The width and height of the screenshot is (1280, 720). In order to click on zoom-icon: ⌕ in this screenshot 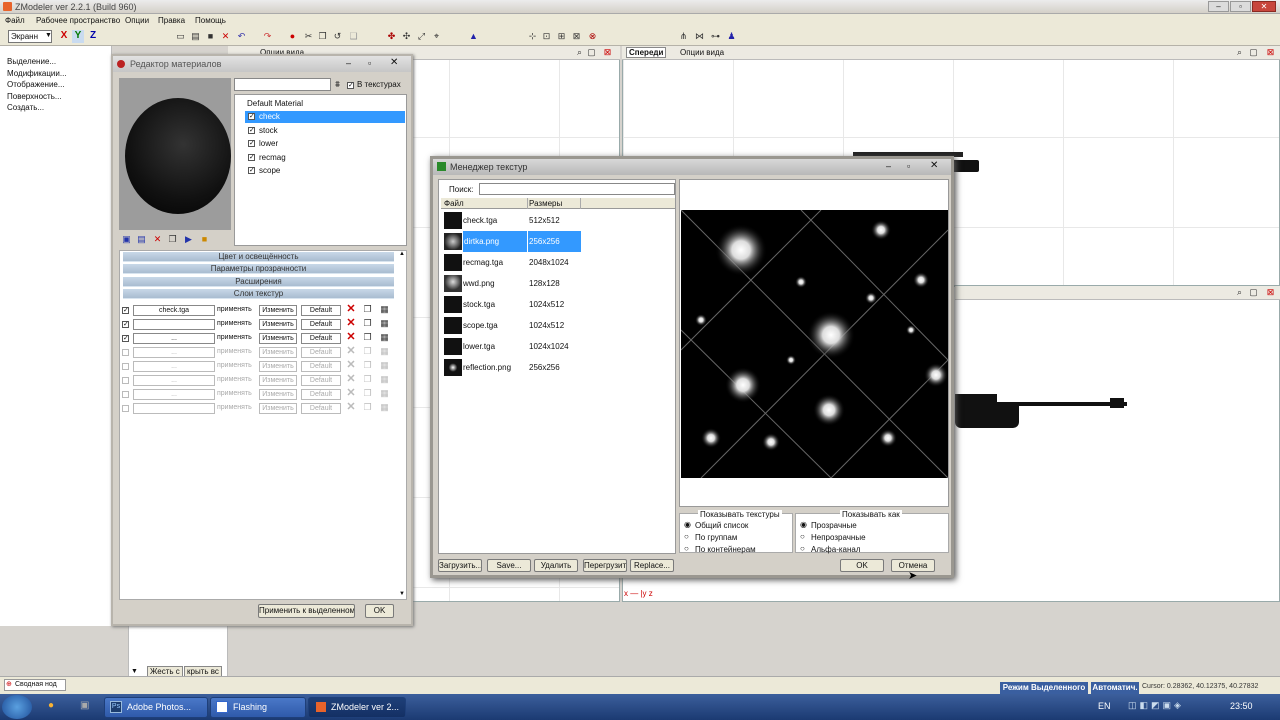, I will do `click(1239, 52)`.